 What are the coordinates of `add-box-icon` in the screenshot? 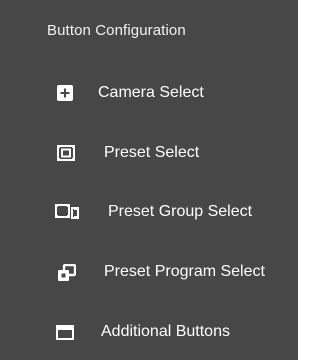 It's located at (65, 93).